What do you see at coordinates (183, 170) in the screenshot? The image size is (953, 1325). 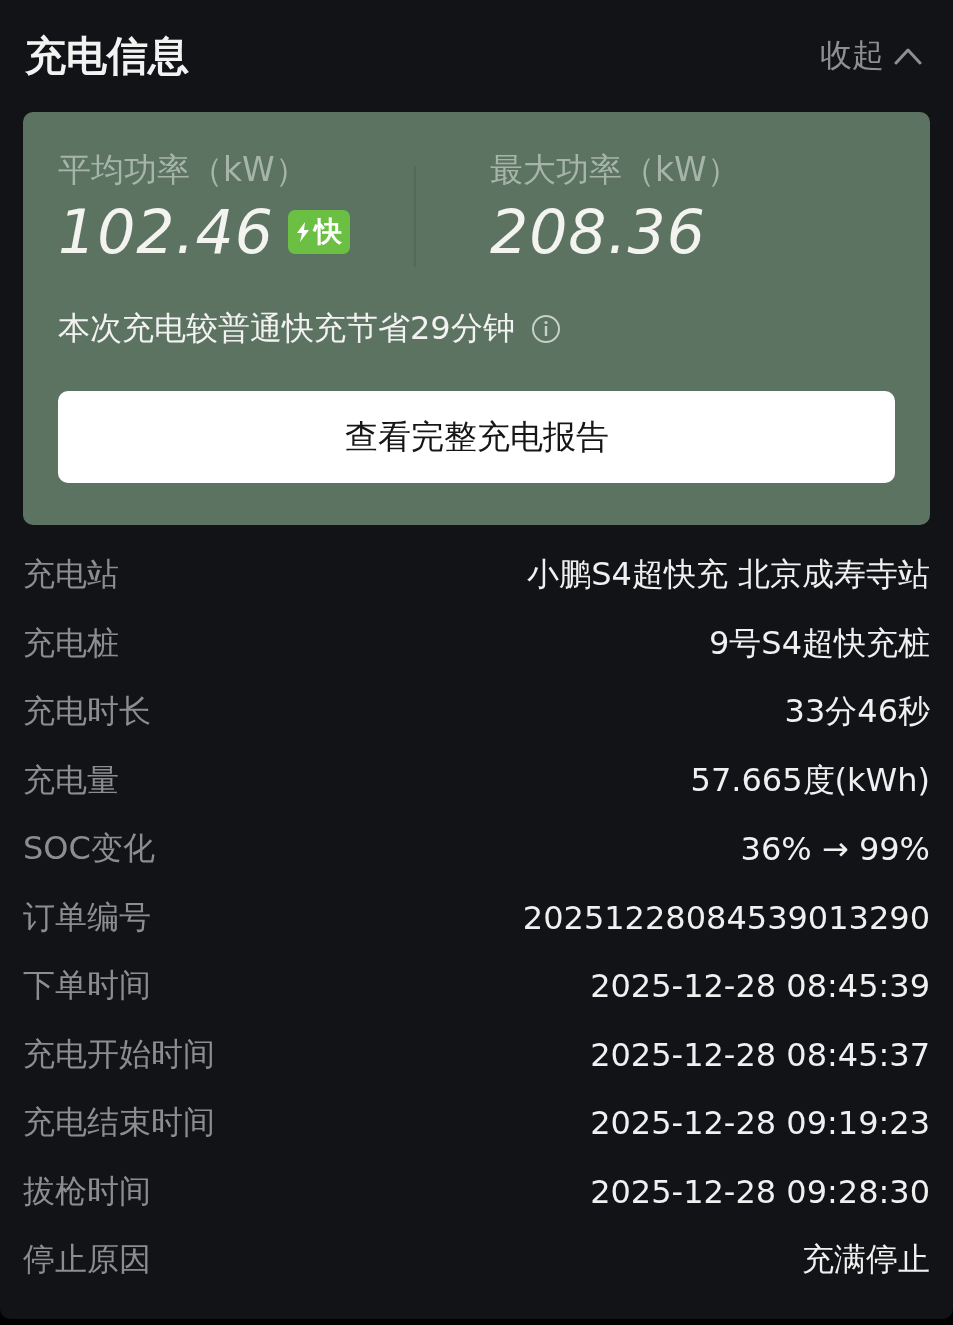 I see `stat-label: 平均功率（kW）` at bounding box center [183, 170].